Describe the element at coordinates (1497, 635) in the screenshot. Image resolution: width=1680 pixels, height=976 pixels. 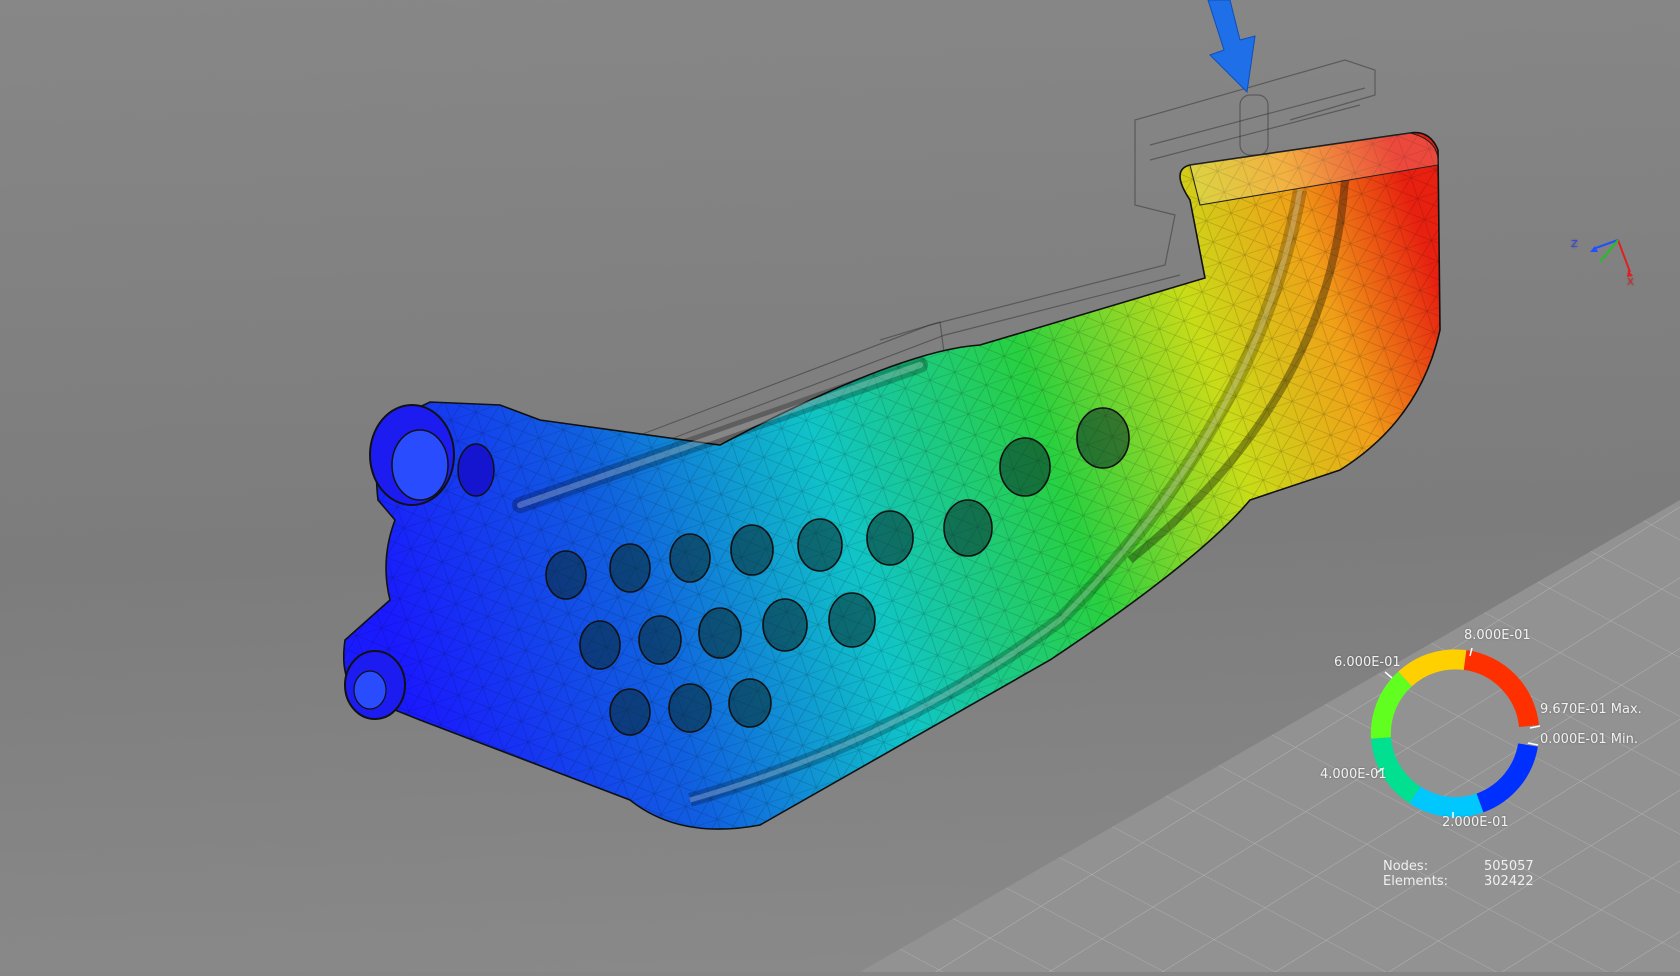
I see `legend-tick-0.8: 8.000E-01` at that location.